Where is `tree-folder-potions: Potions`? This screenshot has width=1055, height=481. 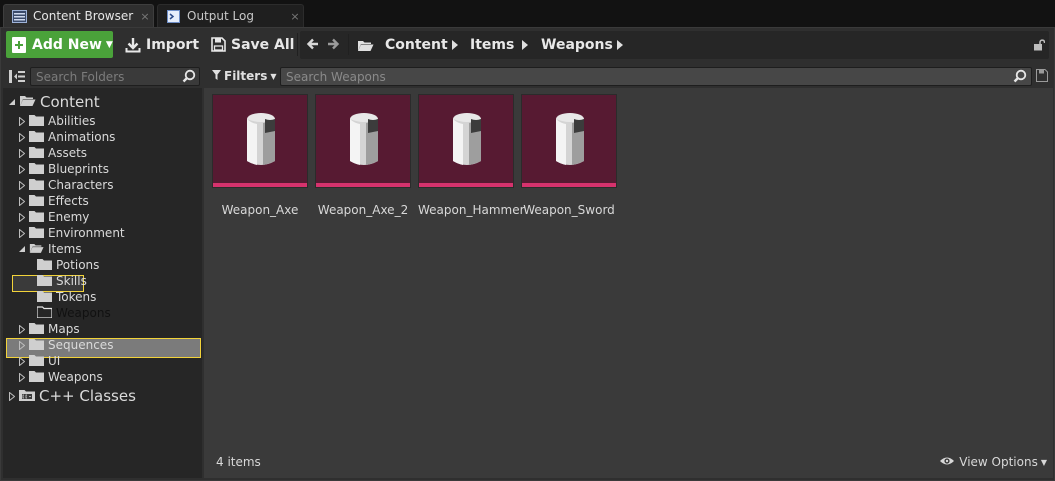 tree-folder-potions: Potions is located at coordinates (68, 265).